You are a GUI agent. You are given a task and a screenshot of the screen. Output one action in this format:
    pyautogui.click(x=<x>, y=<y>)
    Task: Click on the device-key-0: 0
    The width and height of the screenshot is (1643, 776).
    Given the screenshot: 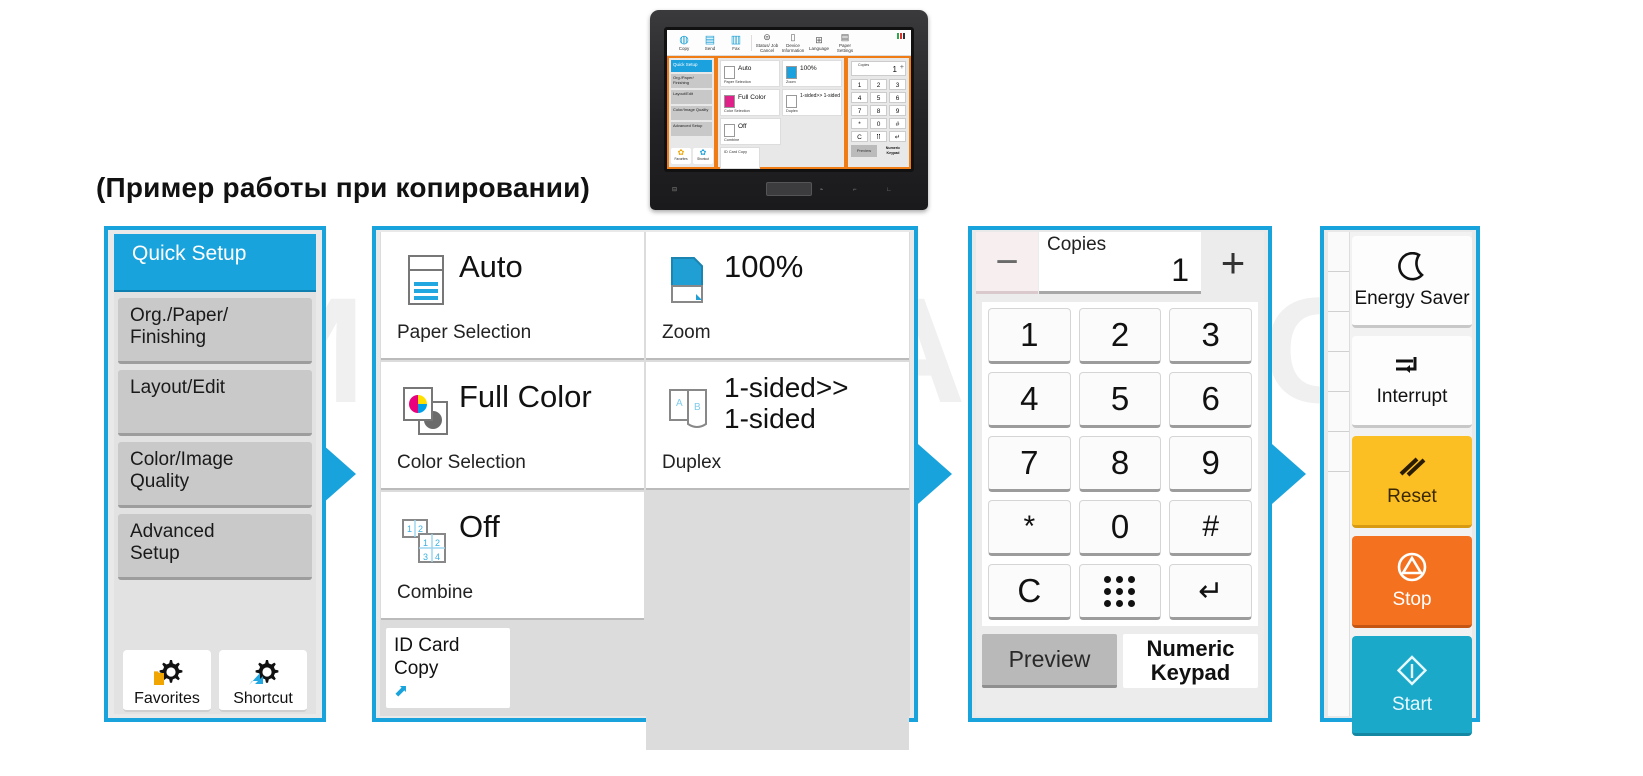 What is the action you would take?
    pyautogui.click(x=878, y=123)
    